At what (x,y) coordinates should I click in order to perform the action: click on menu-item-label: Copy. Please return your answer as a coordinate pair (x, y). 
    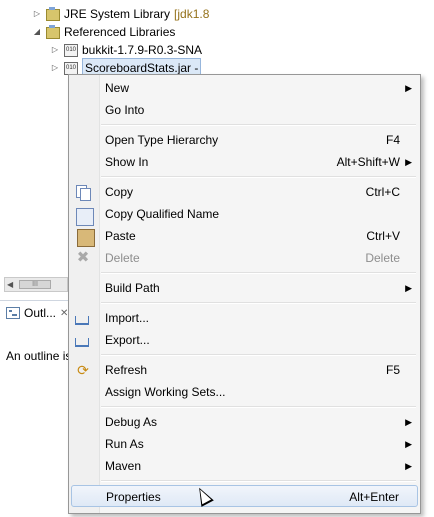
    Looking at the image, I should click on (119, 192).